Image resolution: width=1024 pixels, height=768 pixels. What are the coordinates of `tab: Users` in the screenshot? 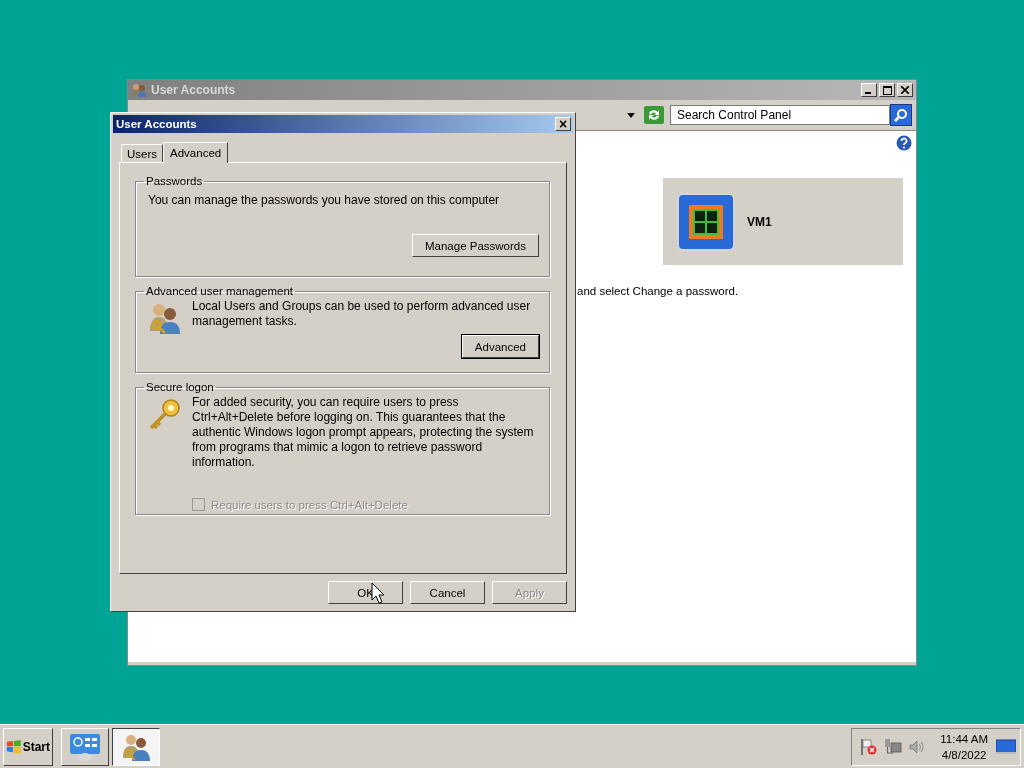 It's located at (142, 153).